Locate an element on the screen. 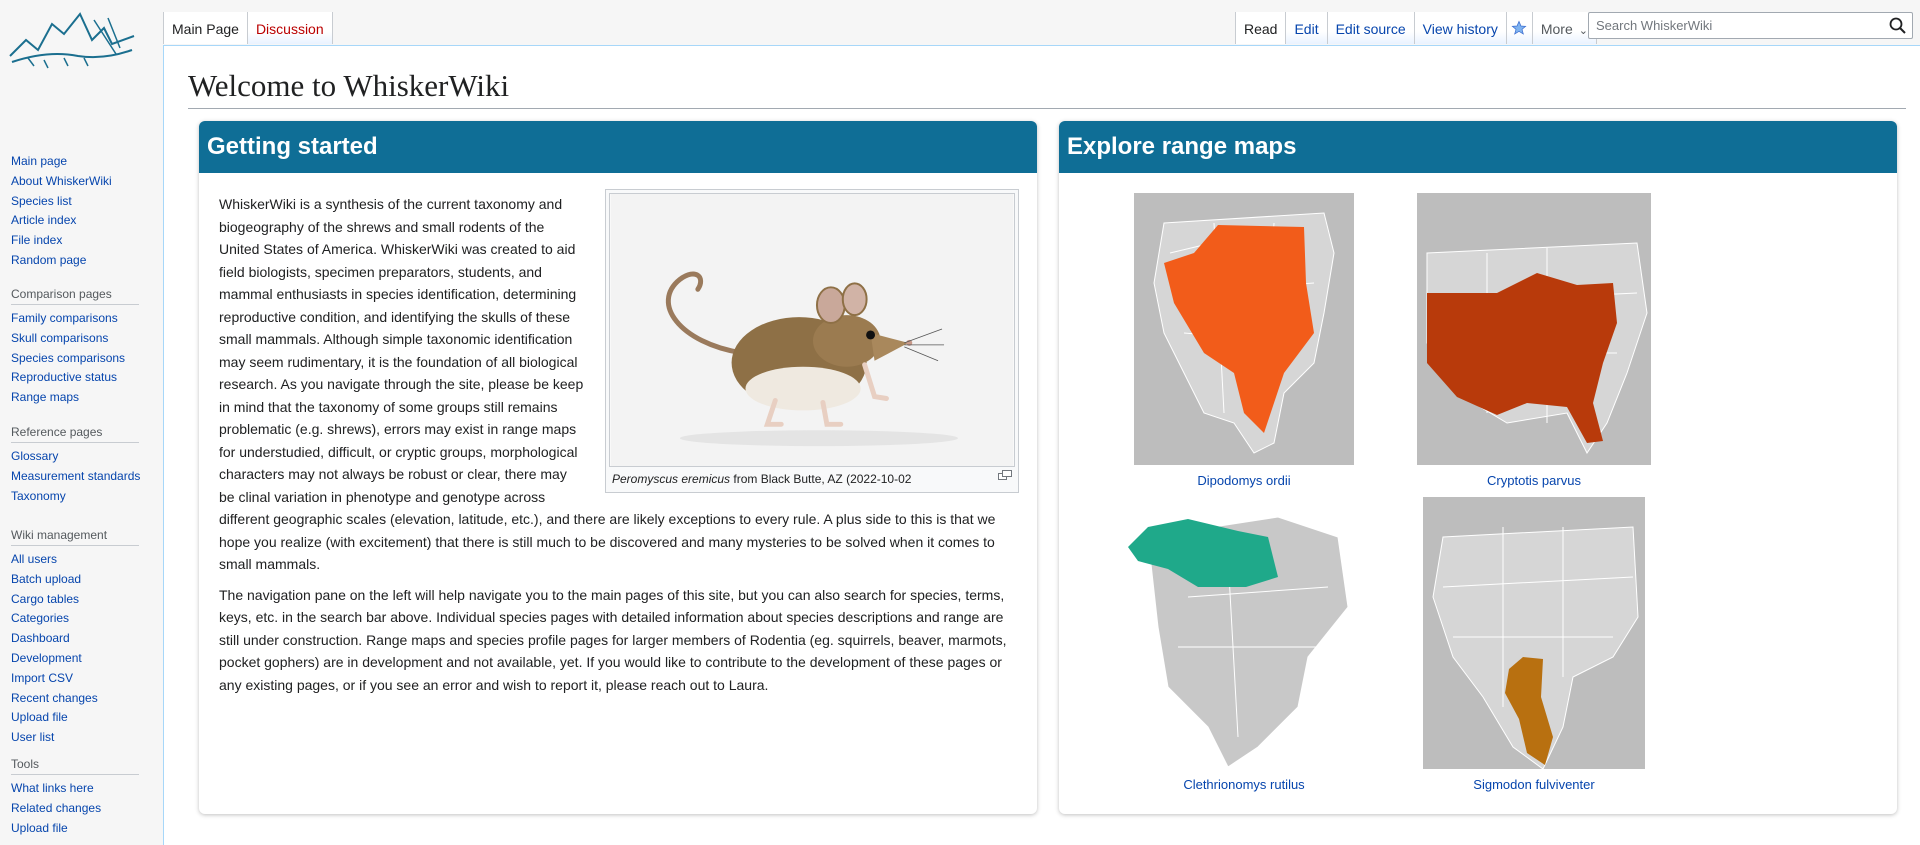 The image size is (1920, 845). sidebar-link: Glossary is located at coordinates (34, 456).